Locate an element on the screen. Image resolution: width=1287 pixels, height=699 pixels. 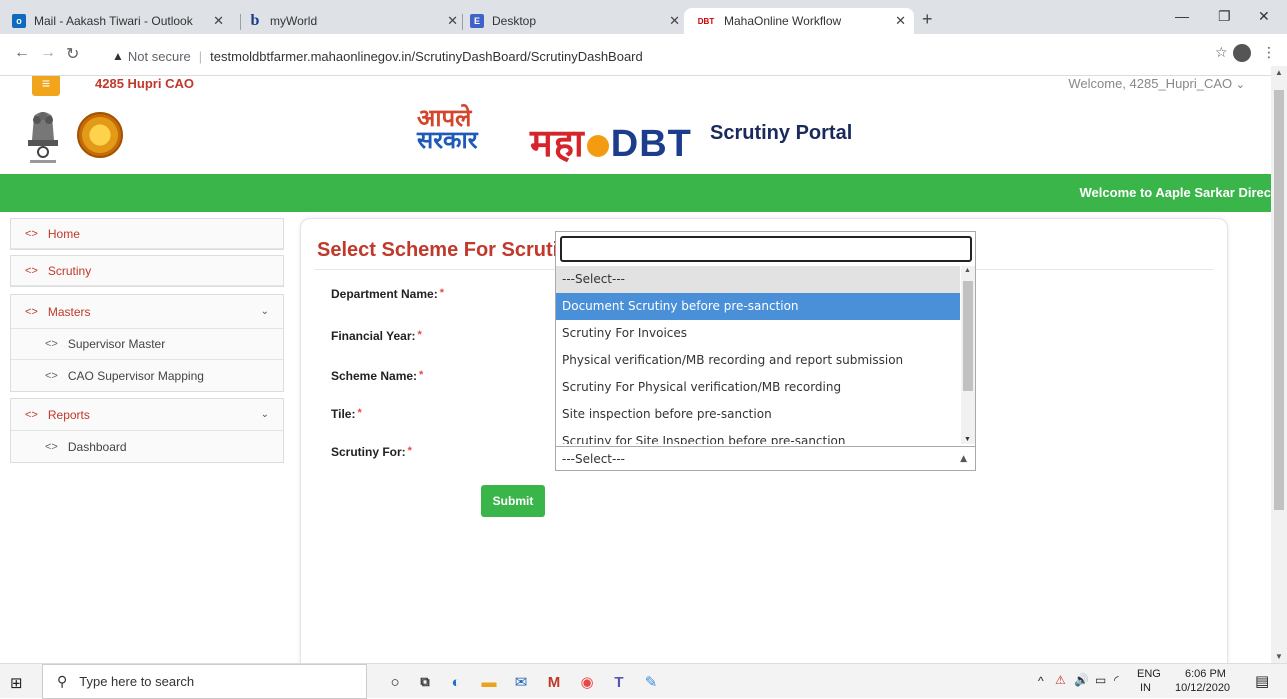
taskbar-search-placeholder: Type here to search is located at coordinates (137, 681).